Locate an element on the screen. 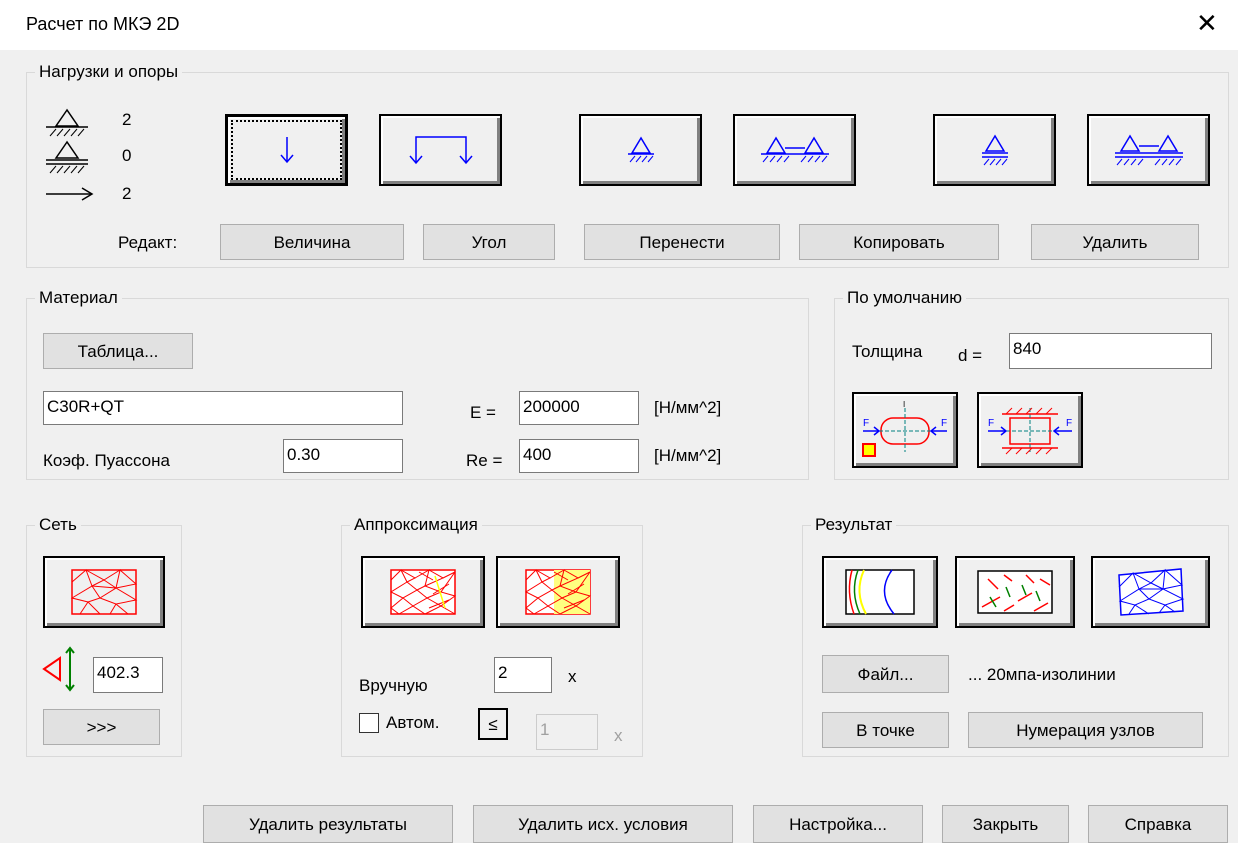  approximation-legend: Аппроксимация is located at coordinates (416, 525).